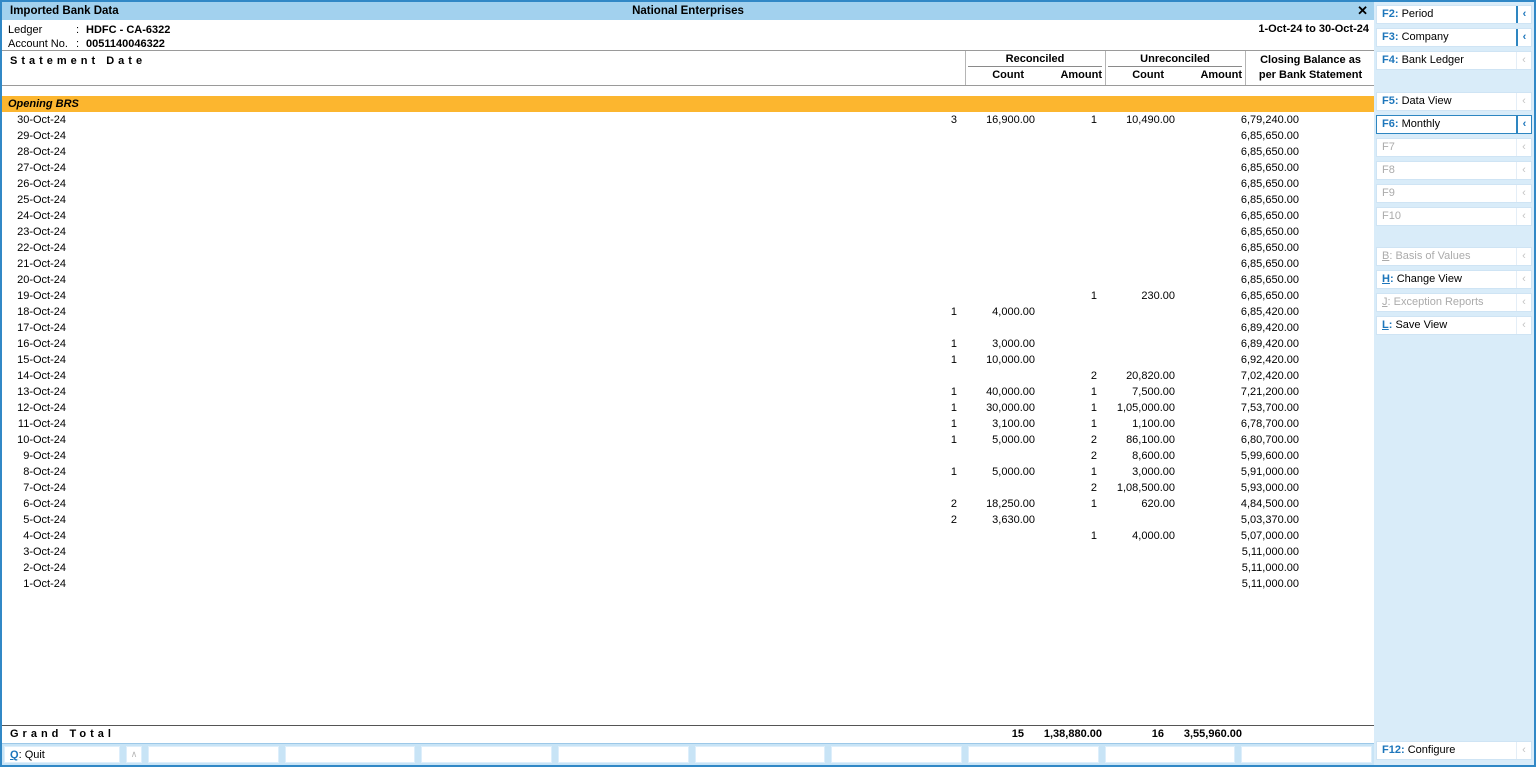 This screenshot has width=1536, height=767. Describe the element at coordinates (1454, 256) in the screenshot. I see `sidebar-button-b: B: Basis of Values ‹` at that location.